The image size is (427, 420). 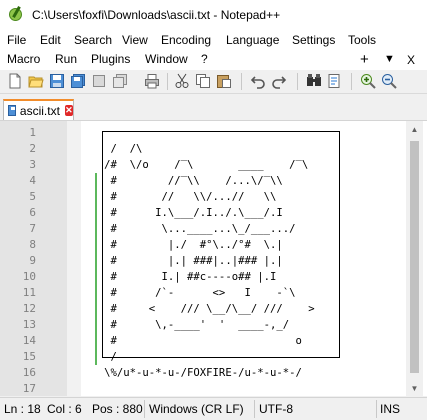 I want to click on tab-ascii-txt: ascii.txt ✕, so click(x=38, y=109).